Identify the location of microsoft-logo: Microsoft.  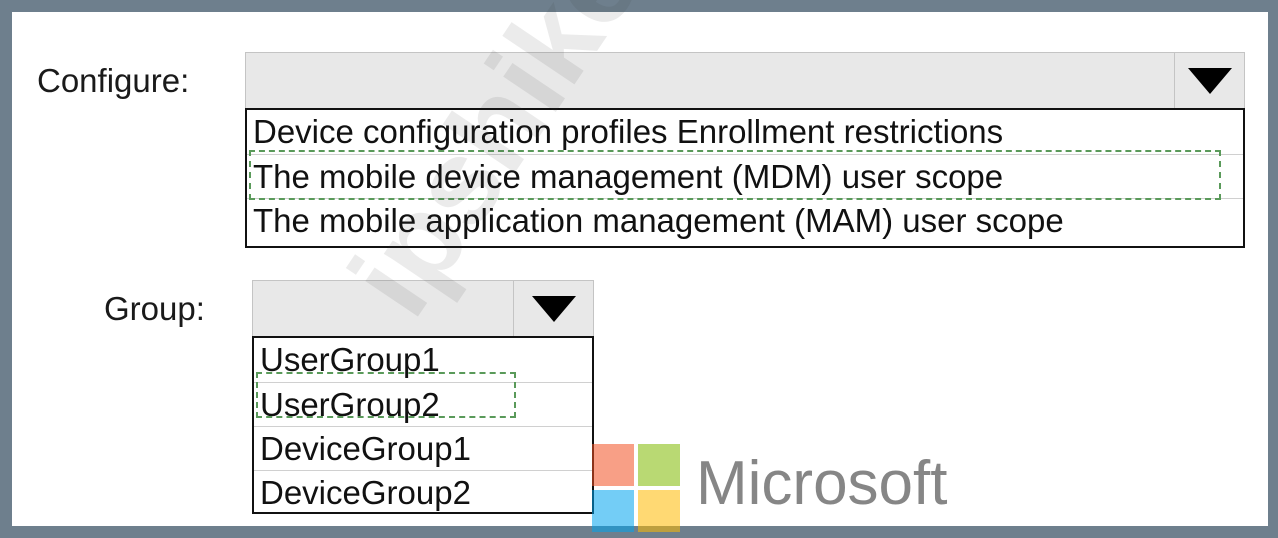
(802, 488).